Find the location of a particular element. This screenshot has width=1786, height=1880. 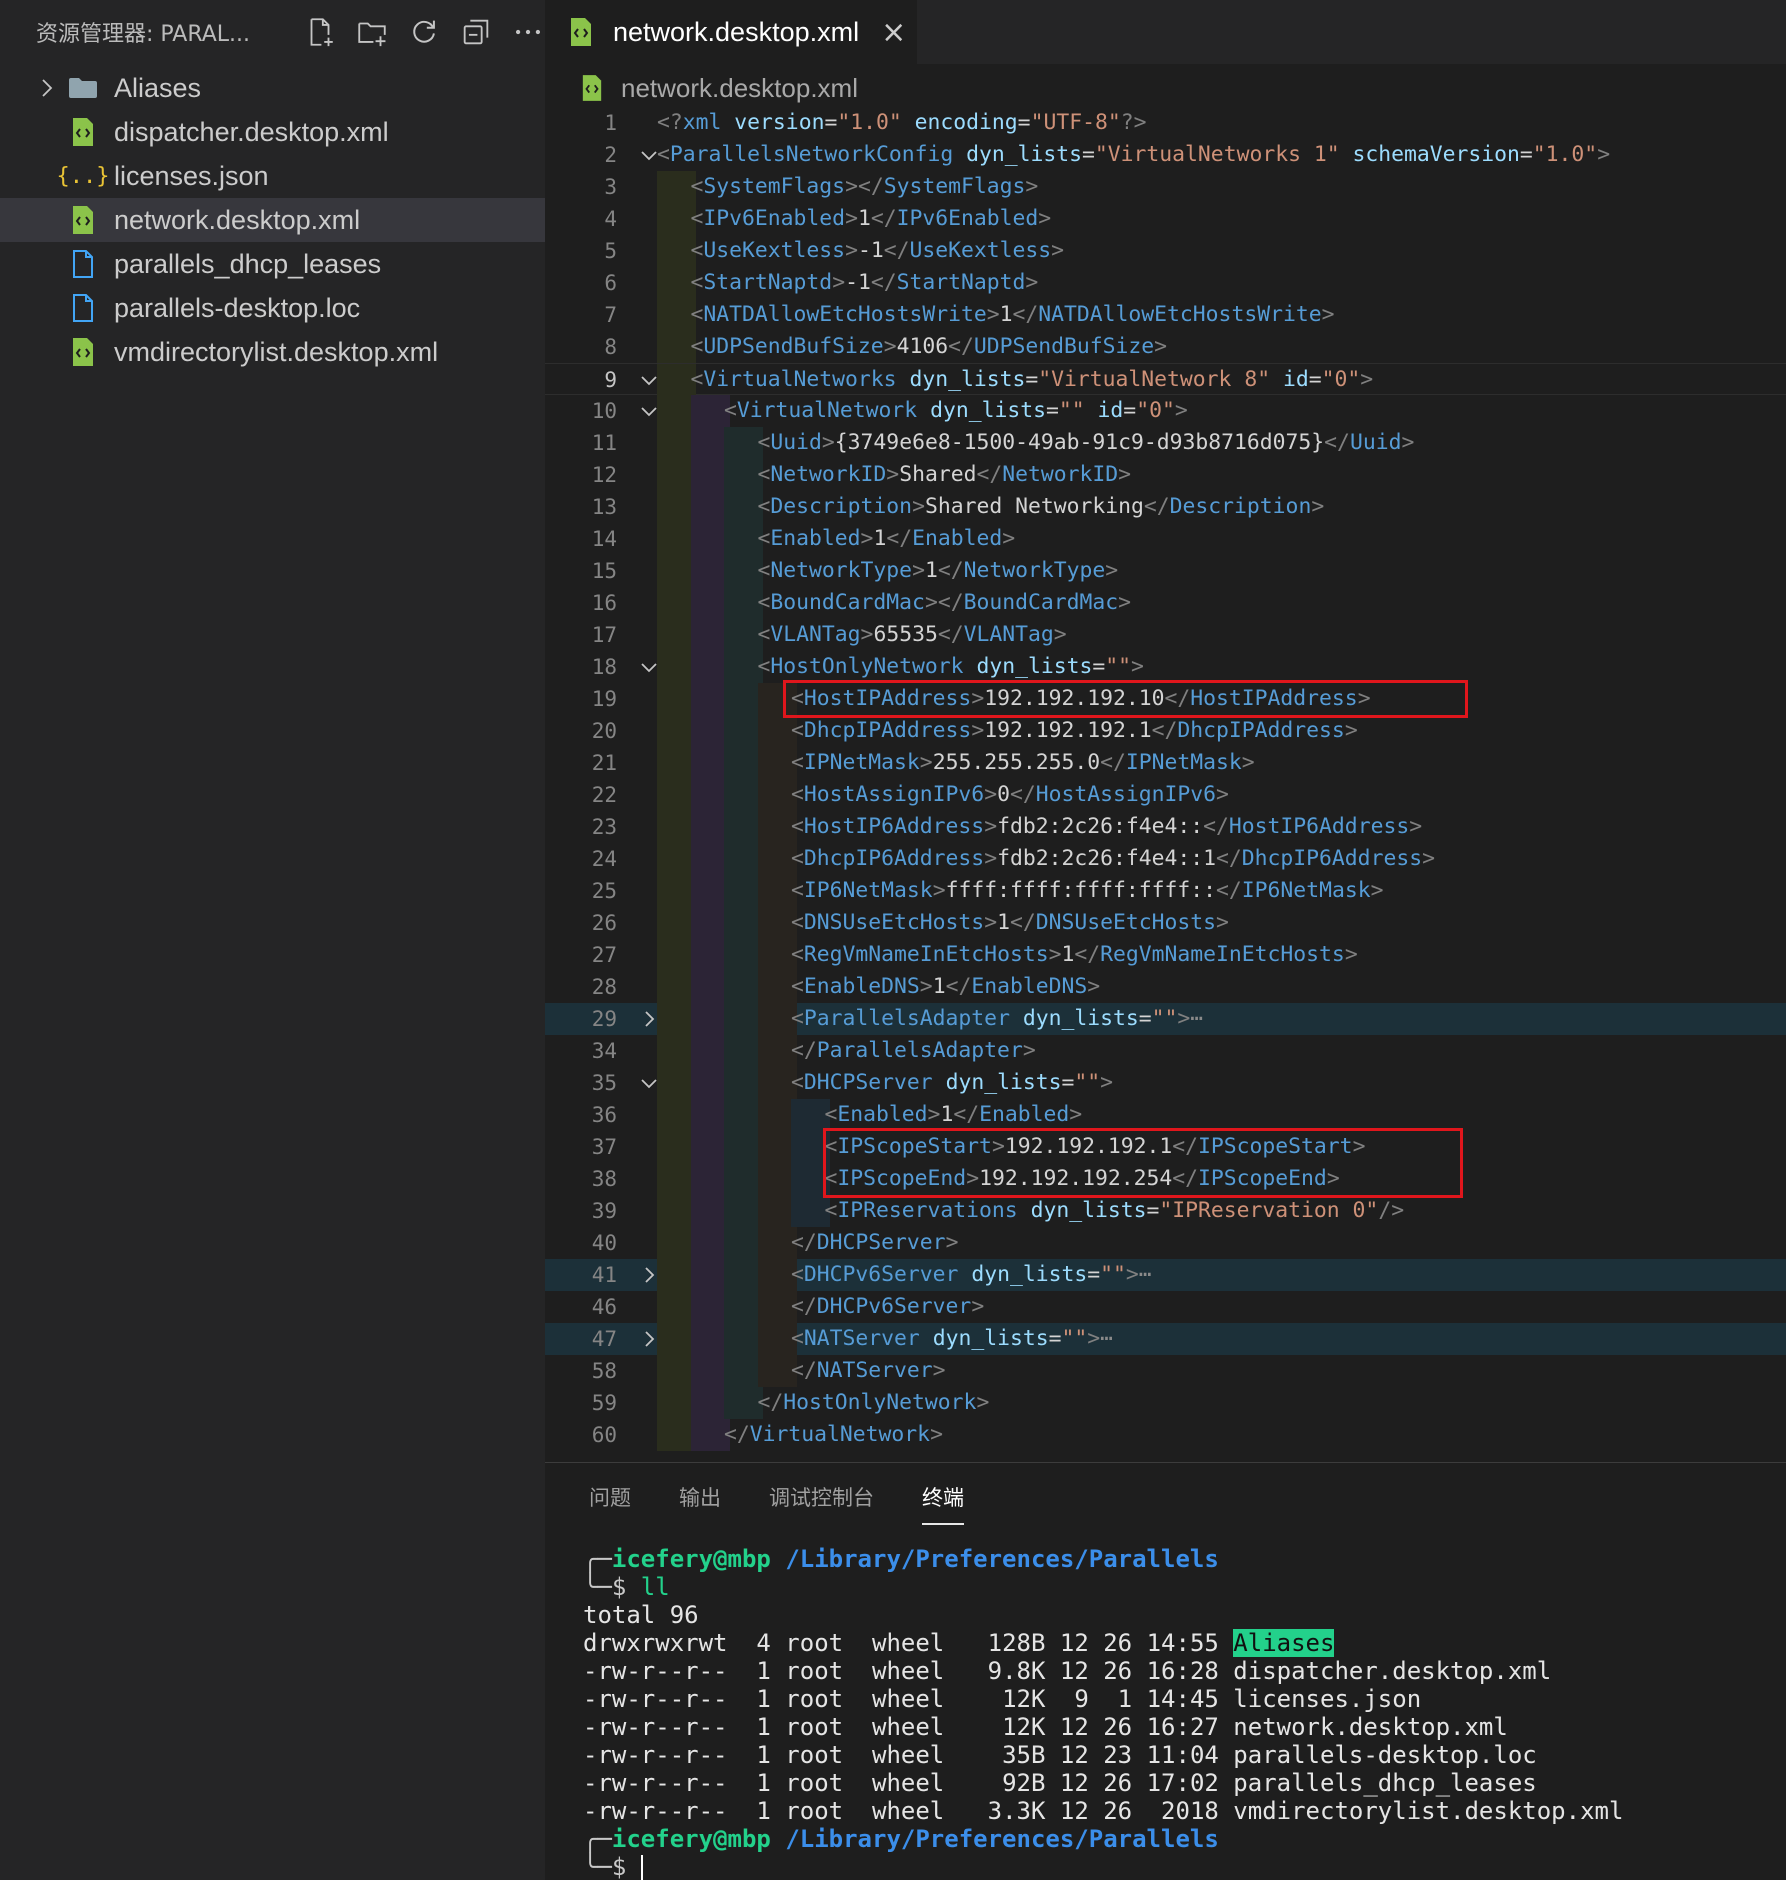

tree-item-vmdirectorylist-desktop-xml: vmdirectorylist.desktop.xml is located at coordinates (272, 352).